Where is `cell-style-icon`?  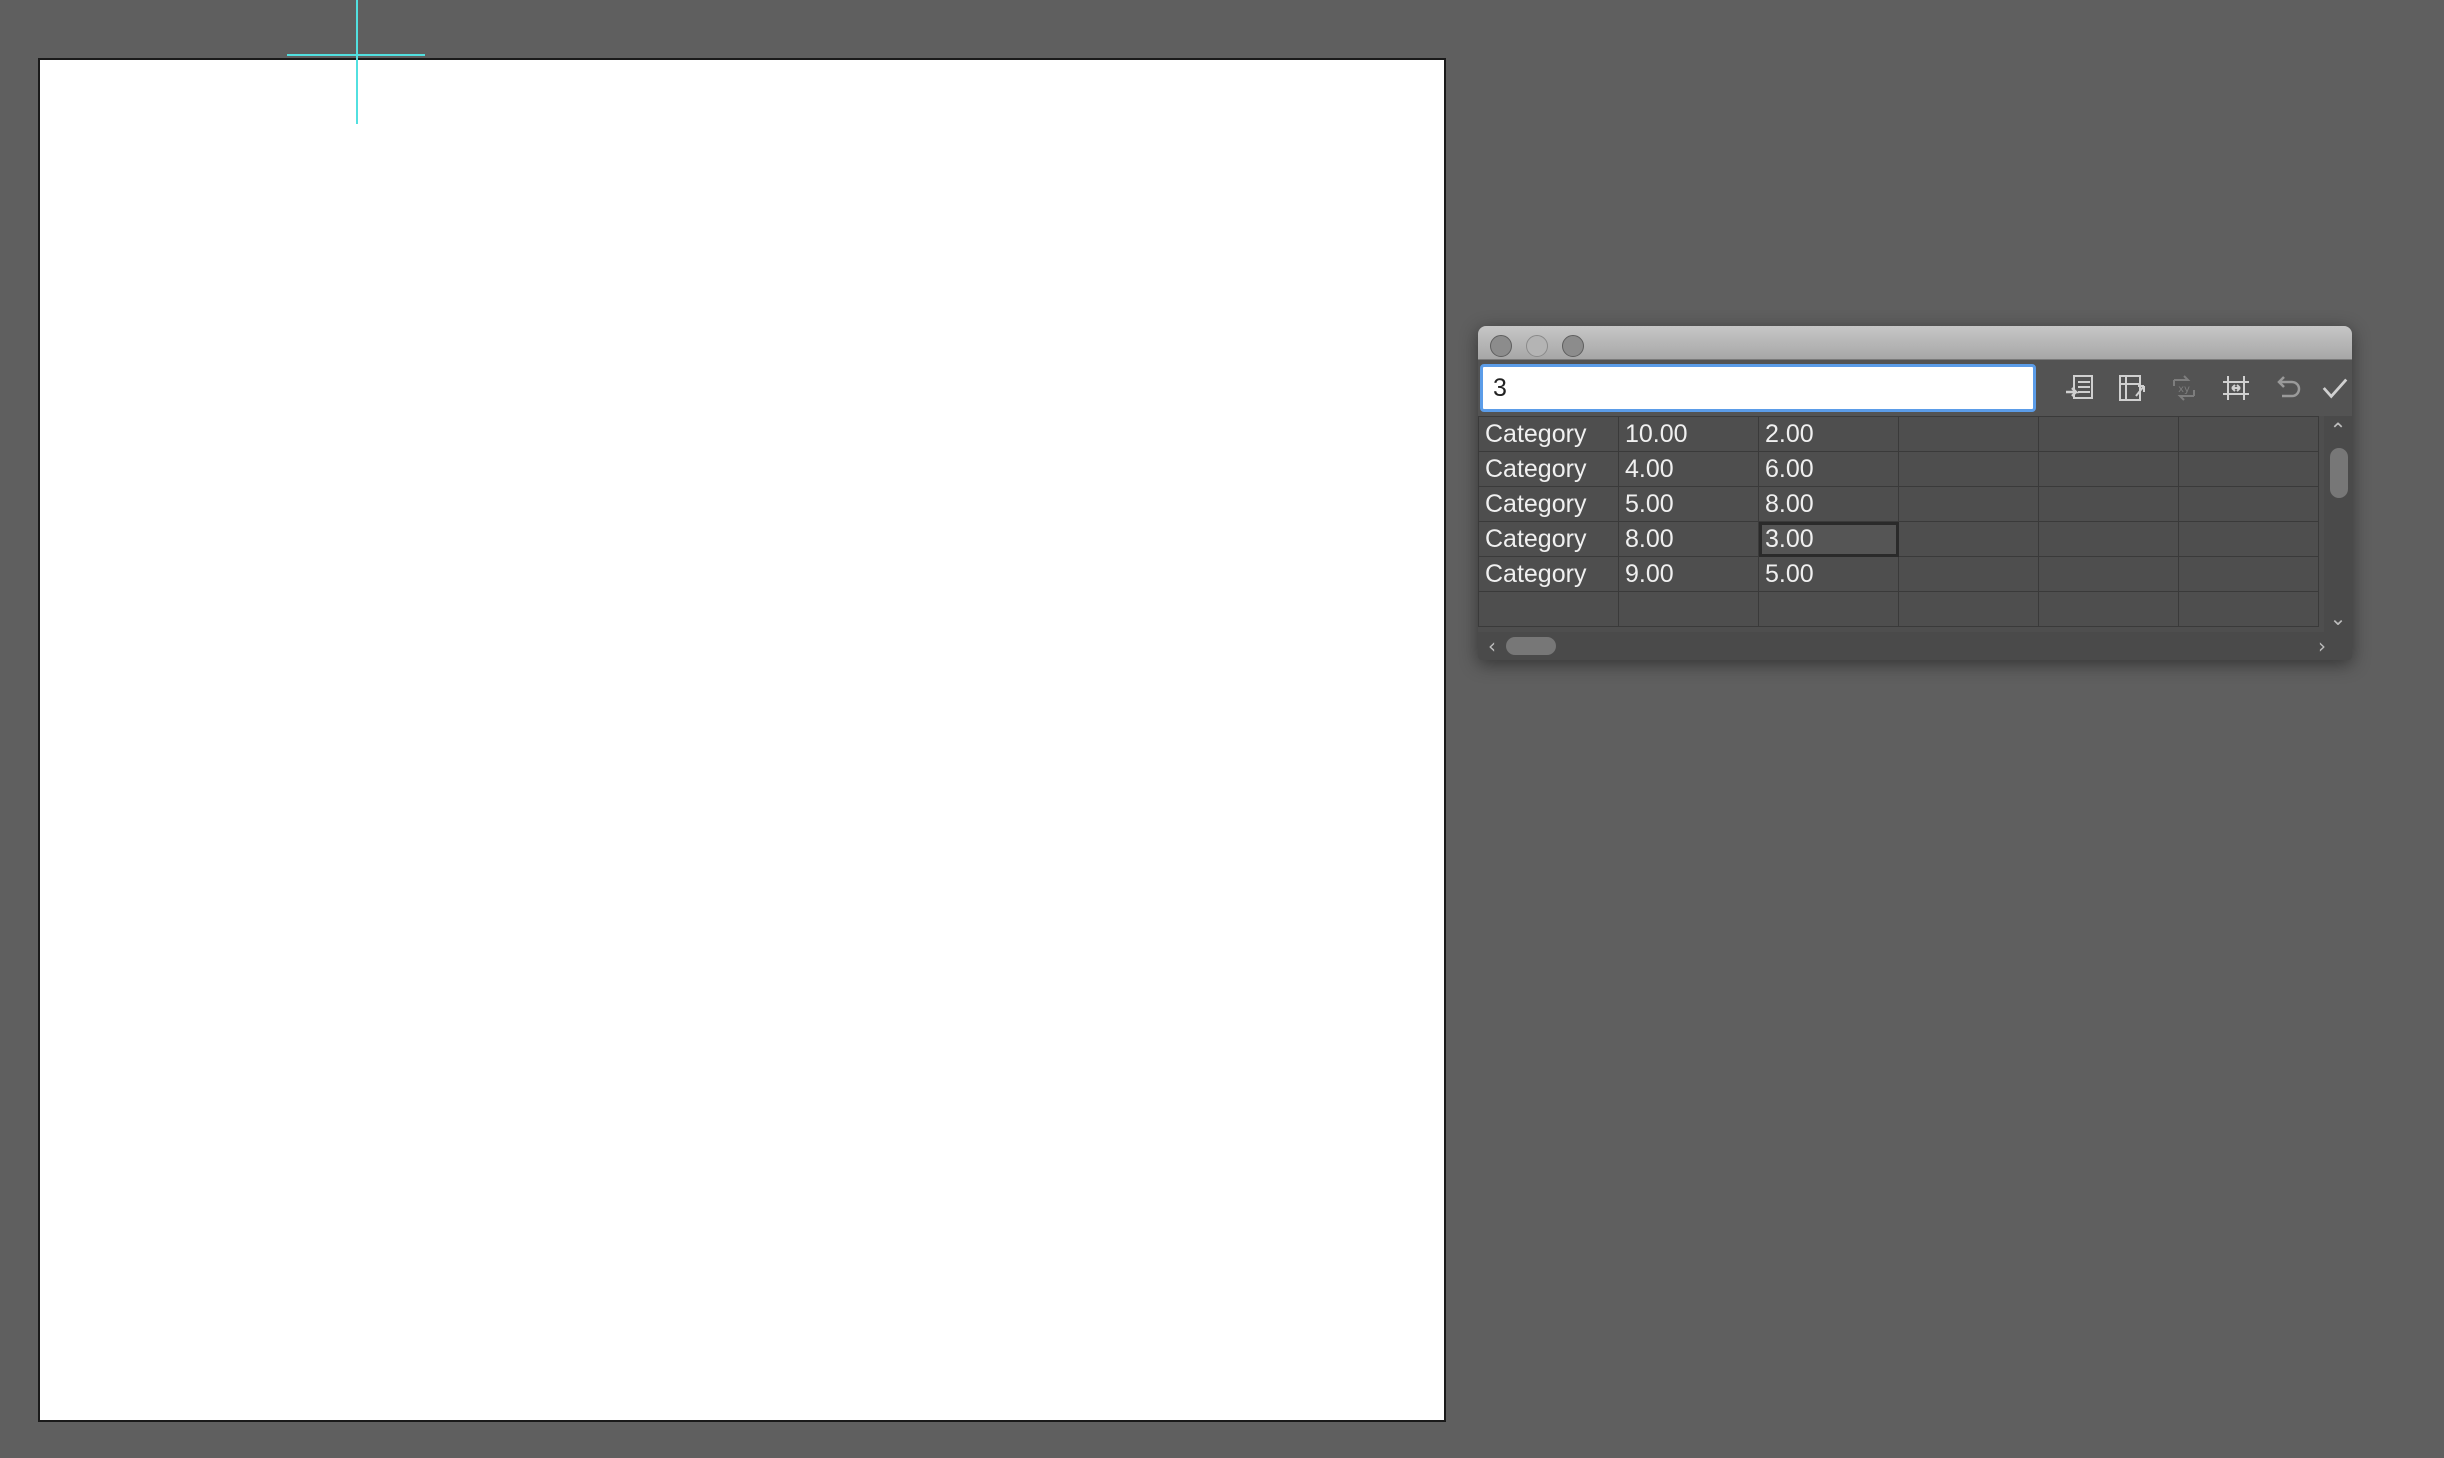 cell-style-icon is located at coordinates (2236, 388).